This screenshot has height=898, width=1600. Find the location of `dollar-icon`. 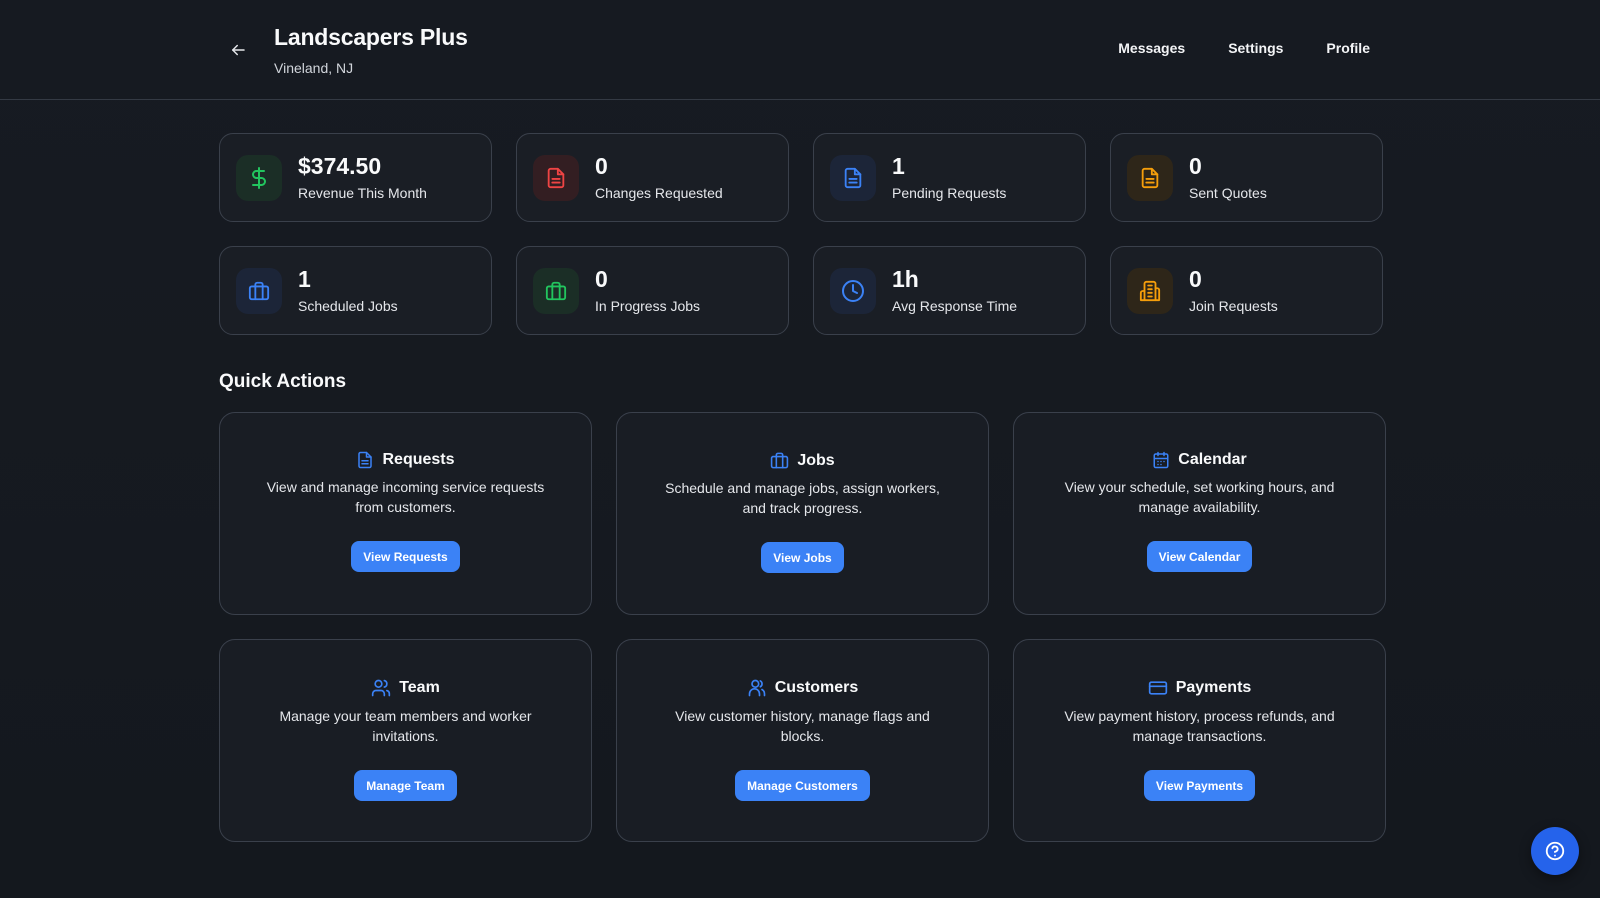

dollar-icon is located at coordinates (259, 177).